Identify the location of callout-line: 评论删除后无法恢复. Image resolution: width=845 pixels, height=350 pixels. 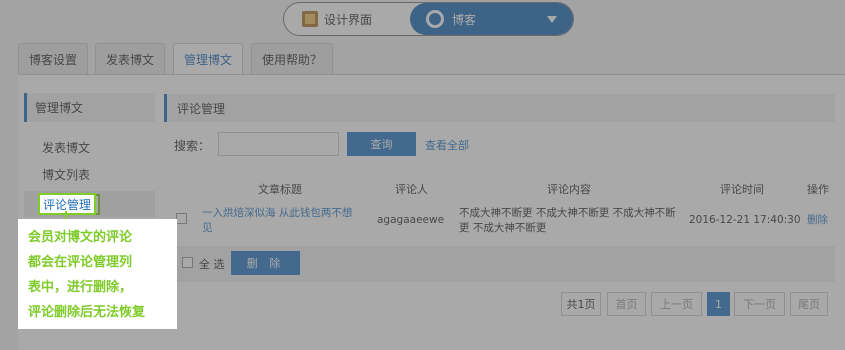
(87, 312).